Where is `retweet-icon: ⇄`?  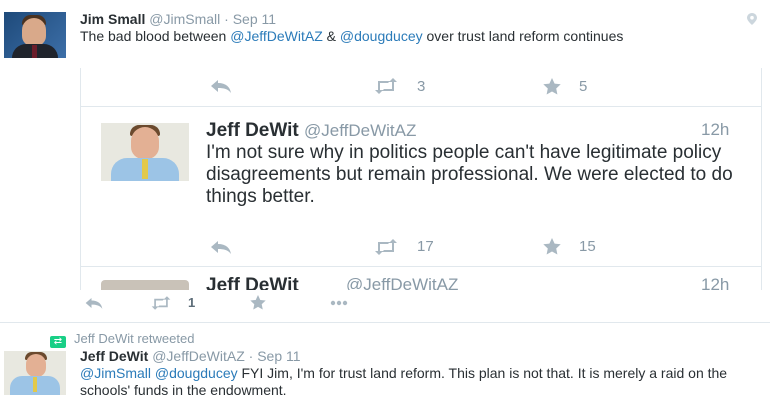 retweet-icon: ⇄ is located at coordinates (58, 342).